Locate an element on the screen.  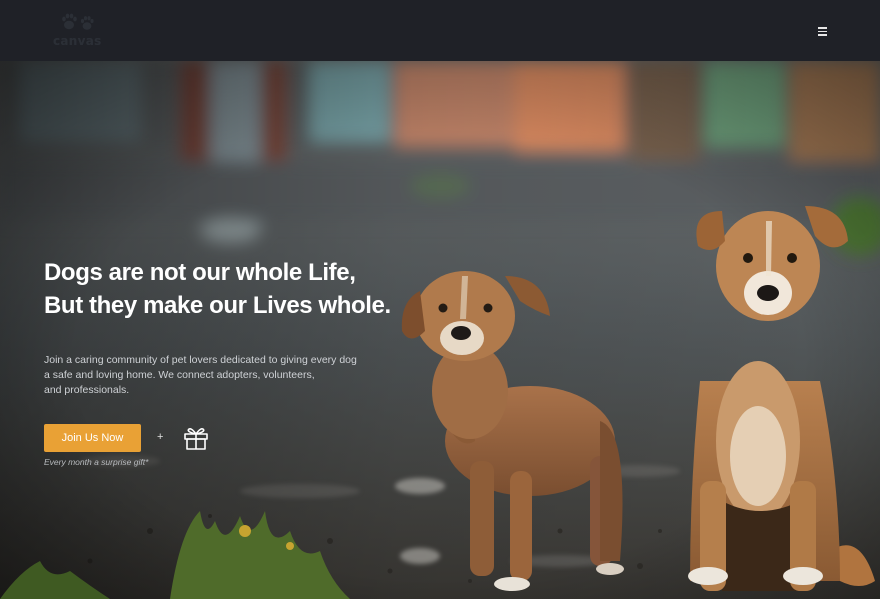
description-line-3: and professionals. is located at coordinates (87, 390).